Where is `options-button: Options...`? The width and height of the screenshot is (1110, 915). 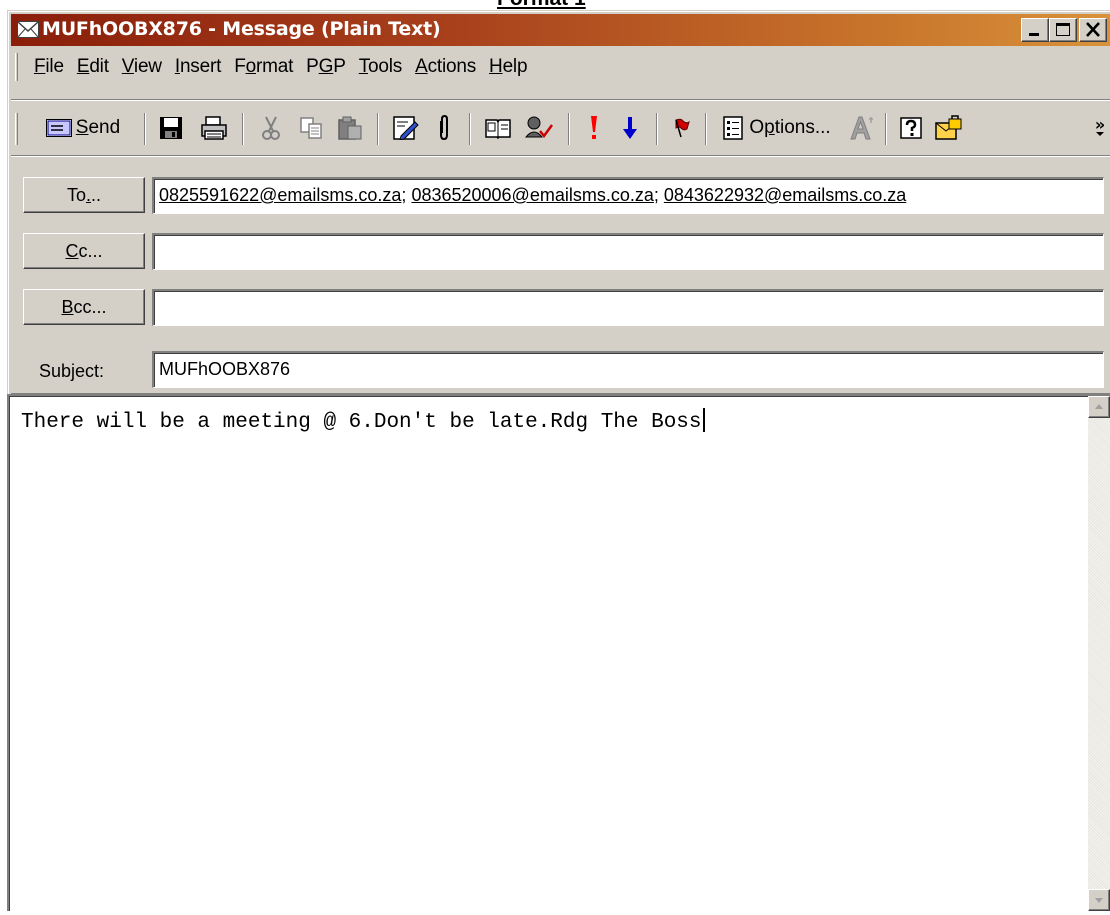
options-button: Options... is located at coordinates (777, 128).